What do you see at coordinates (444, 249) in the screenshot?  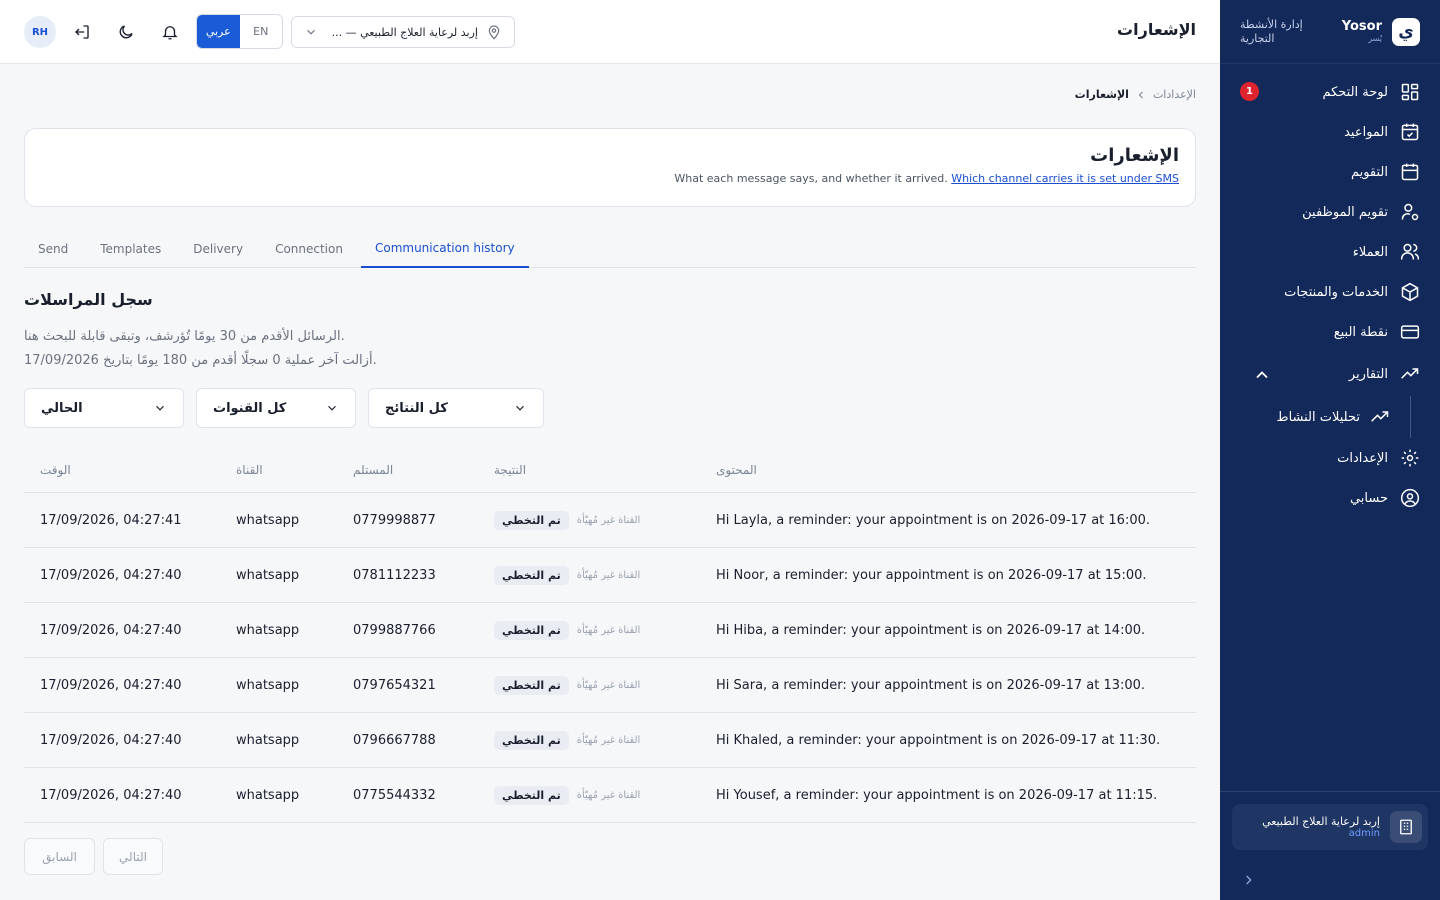 I see `tab-communication-history: Communication history` at bounding box center [444, 249].